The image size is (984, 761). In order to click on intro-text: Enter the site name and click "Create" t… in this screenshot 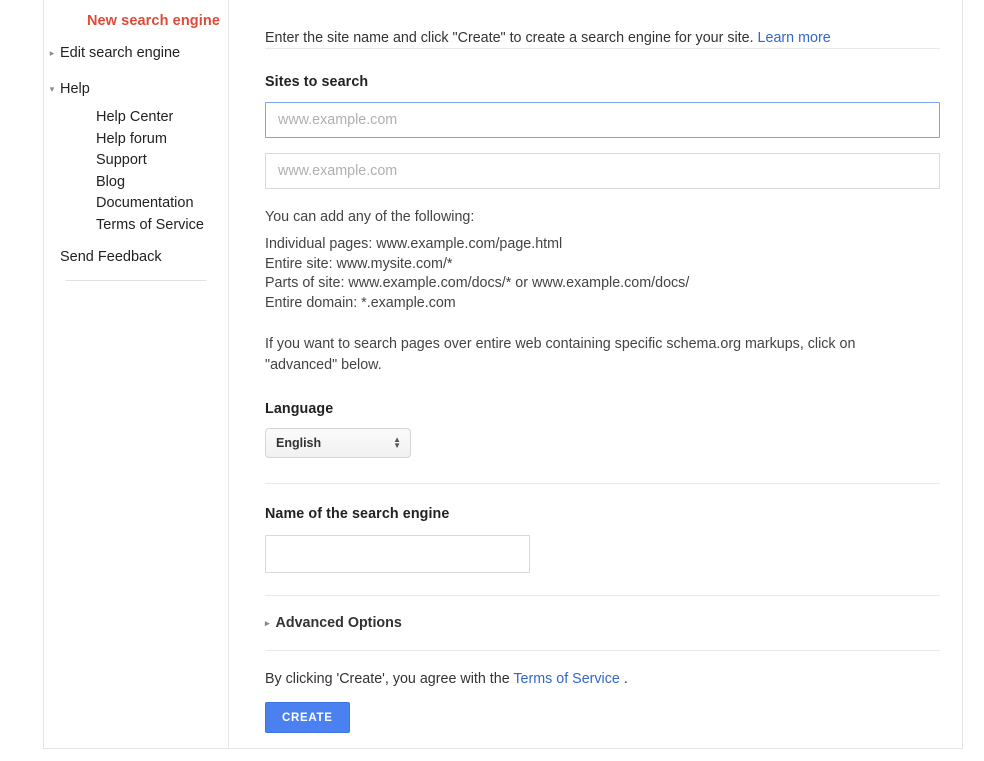, I will do `click(509, 38)`.